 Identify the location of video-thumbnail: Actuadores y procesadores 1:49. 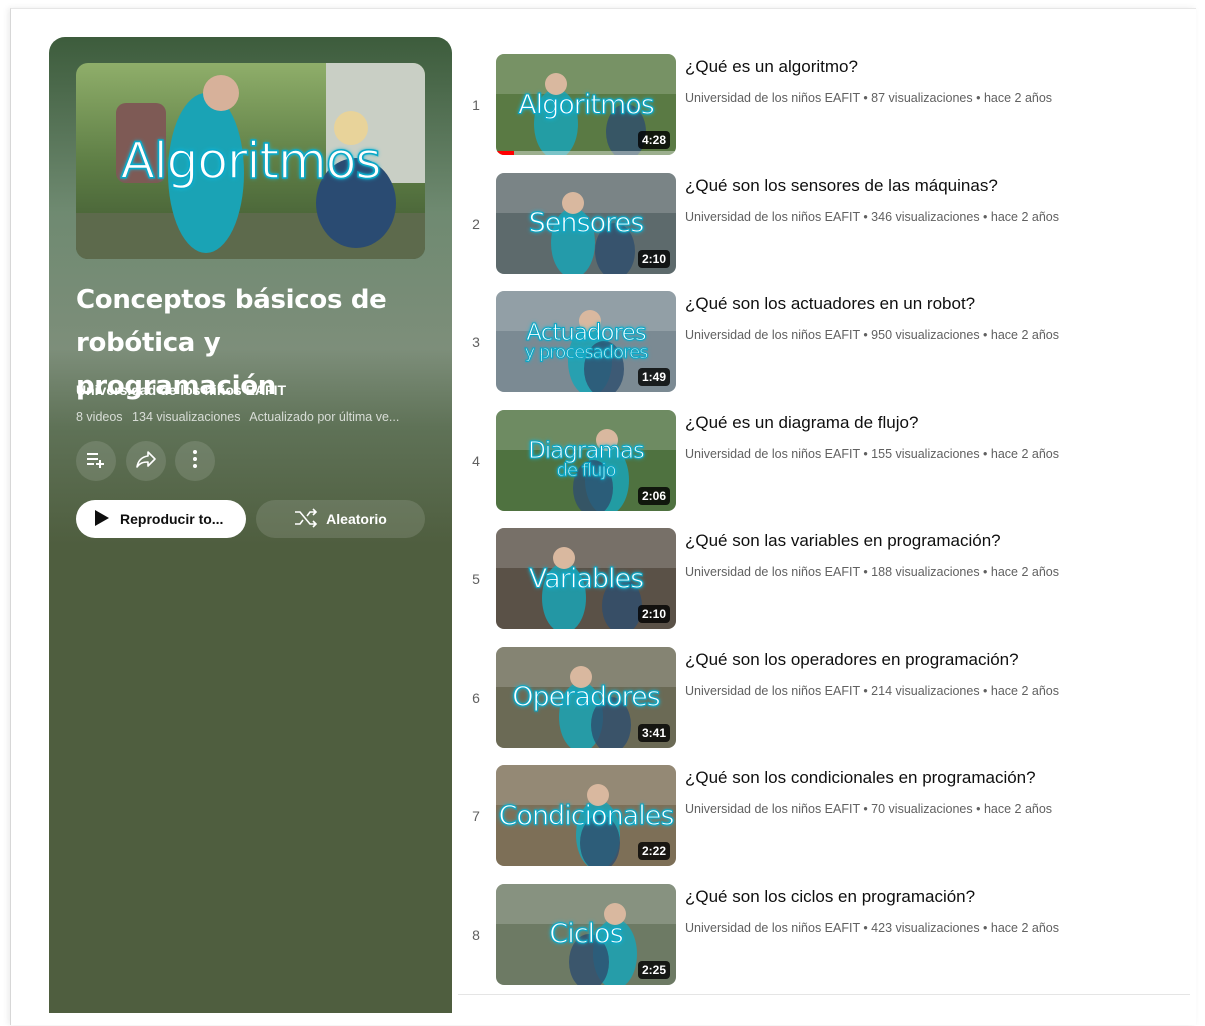
(586, 341).